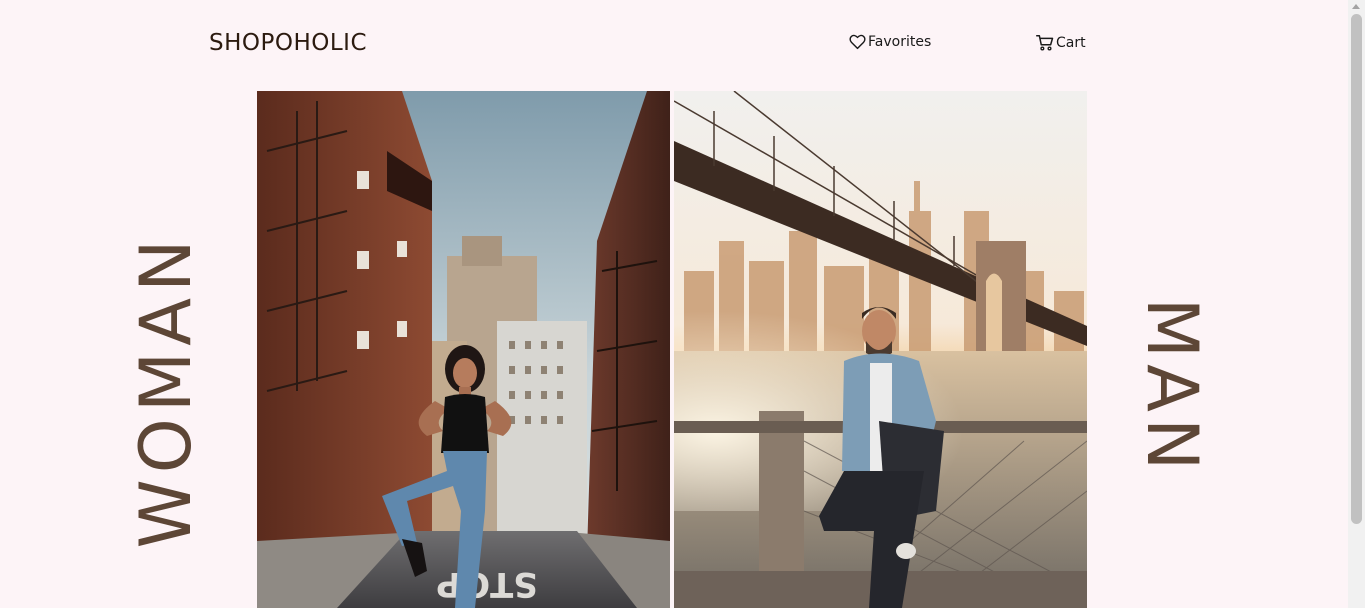 The image size is (1365, 608). What do you see at coordinates (1356, 6) in the screenshot?
I see `scroll-up-arrow-icon` at bounding box center [1356, 6].